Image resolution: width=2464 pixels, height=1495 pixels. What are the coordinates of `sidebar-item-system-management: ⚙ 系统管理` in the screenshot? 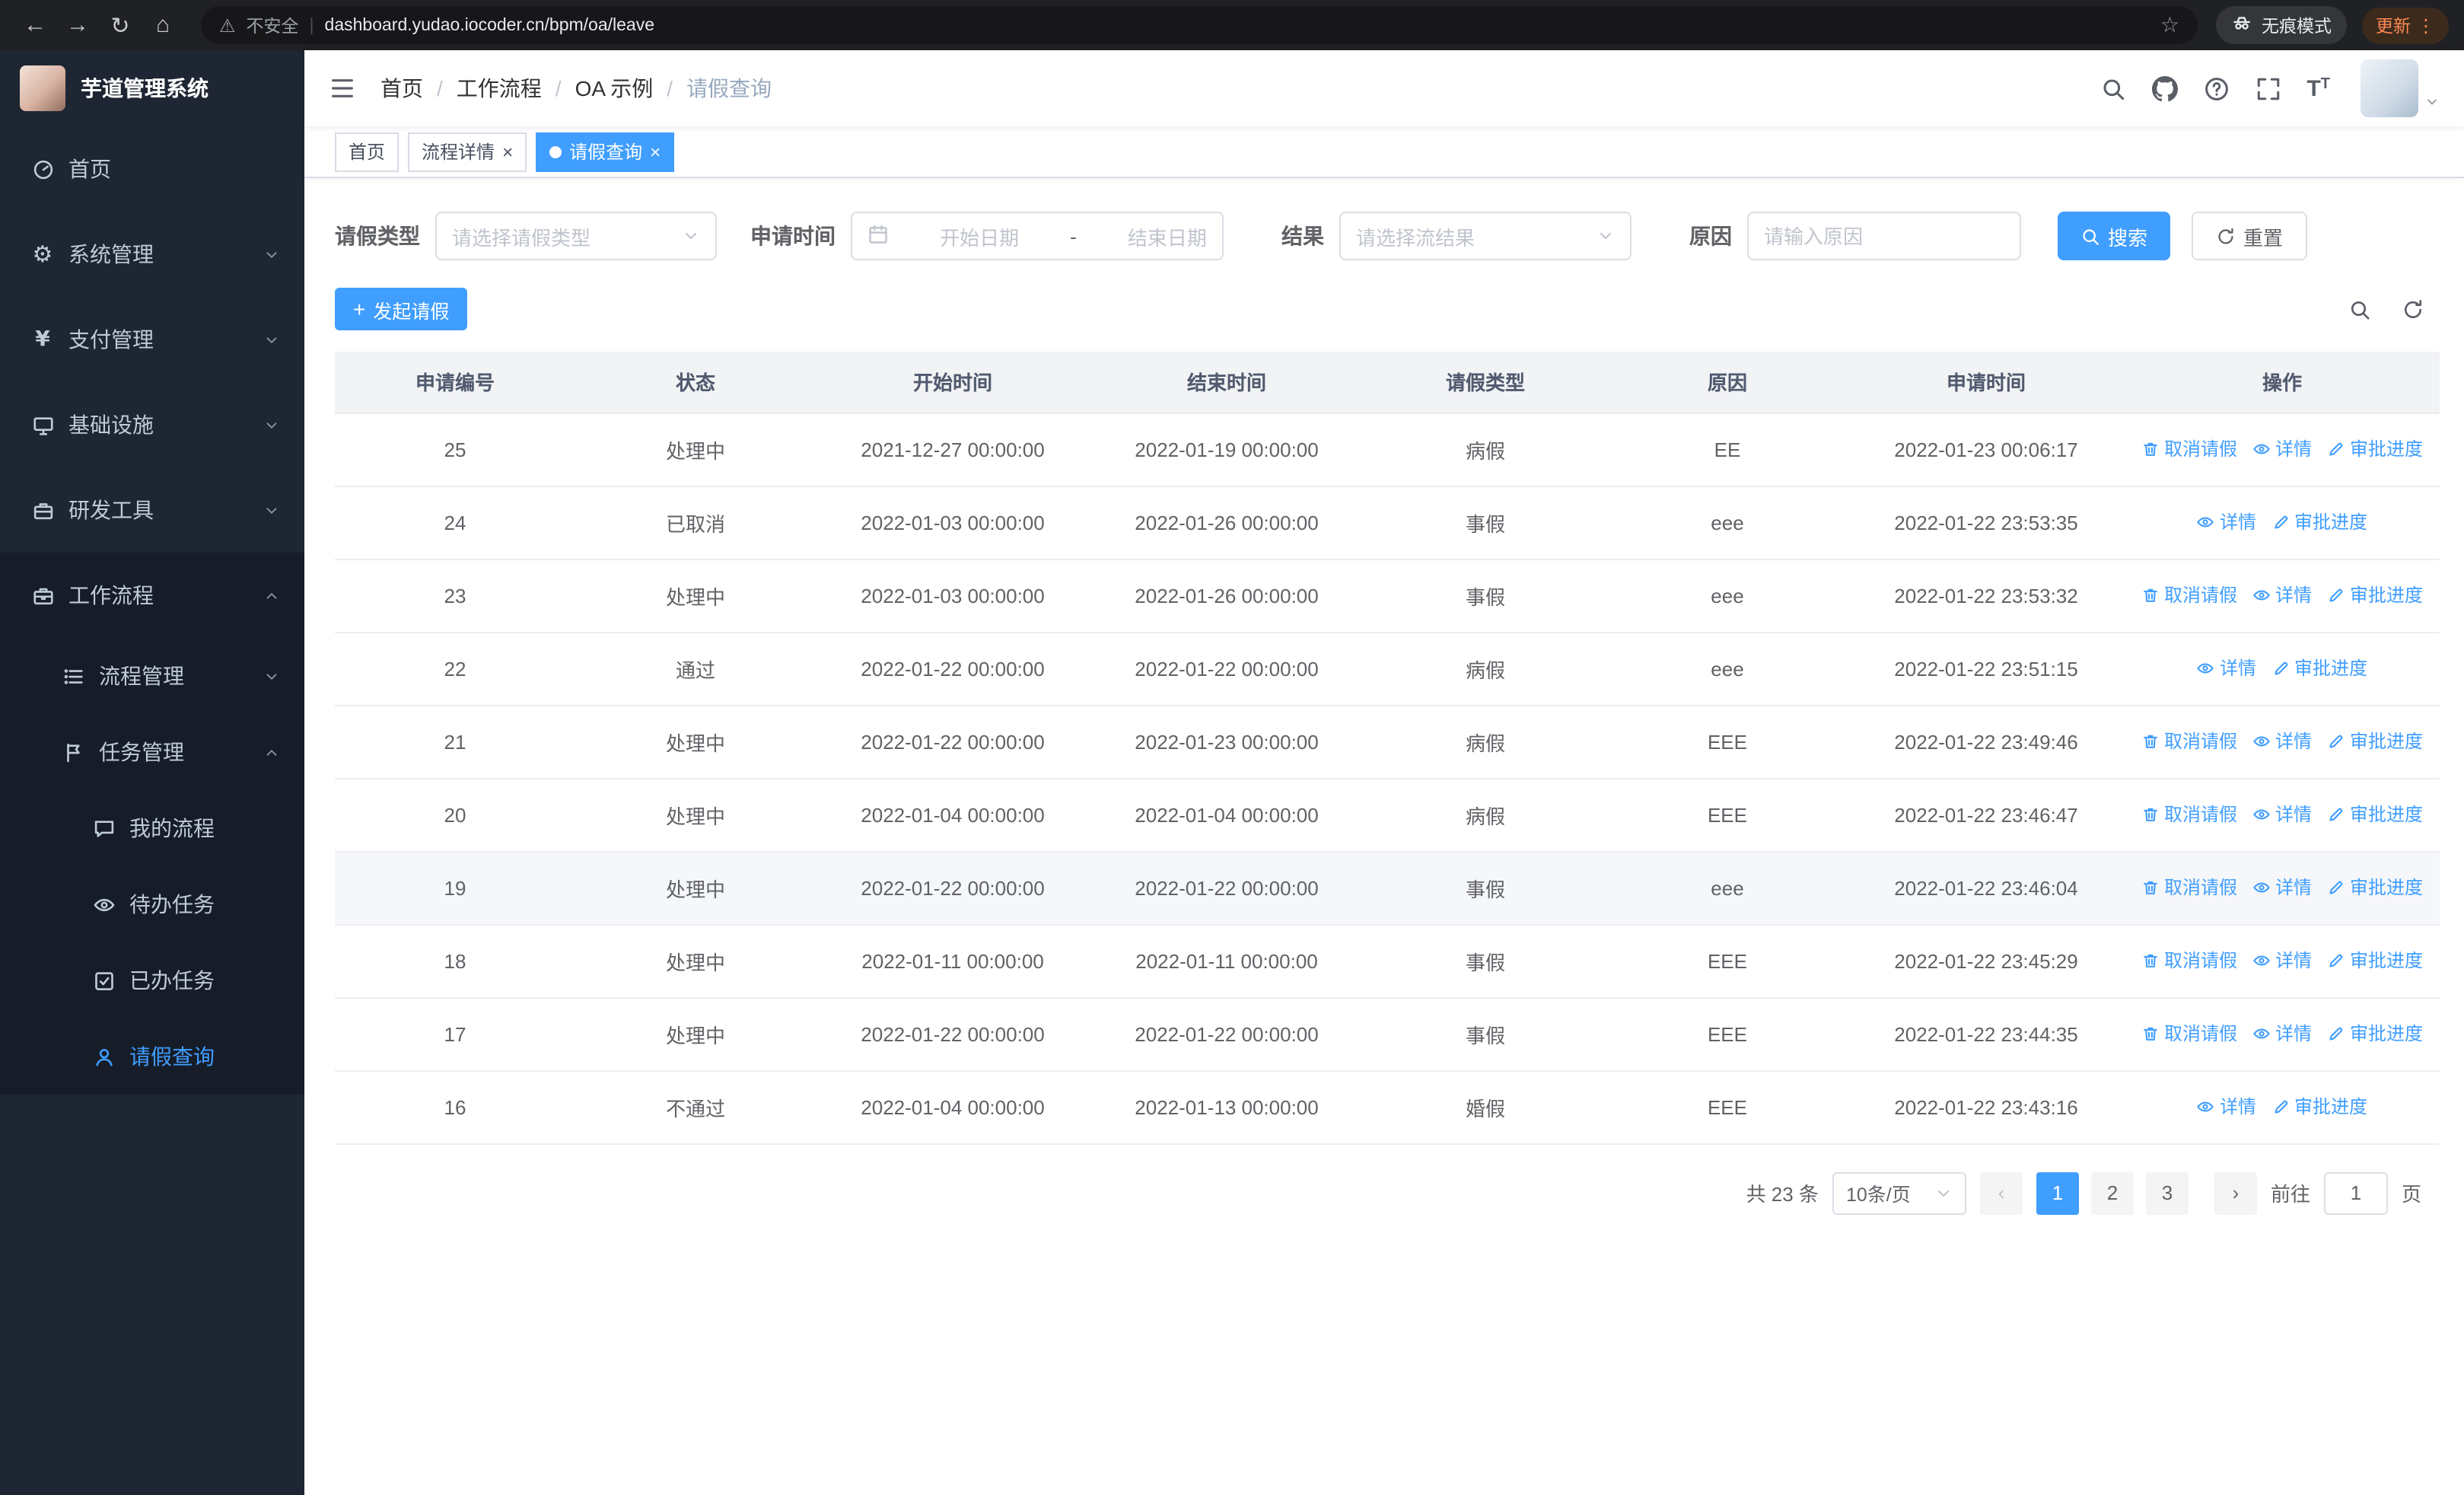 It's located at (152, 254).